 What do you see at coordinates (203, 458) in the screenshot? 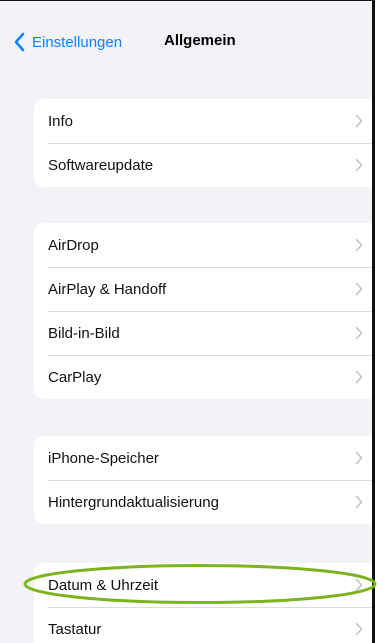
I see `settings-row-iphone-speicher: iPhone-Speicher` at bounding box center [203, 458].